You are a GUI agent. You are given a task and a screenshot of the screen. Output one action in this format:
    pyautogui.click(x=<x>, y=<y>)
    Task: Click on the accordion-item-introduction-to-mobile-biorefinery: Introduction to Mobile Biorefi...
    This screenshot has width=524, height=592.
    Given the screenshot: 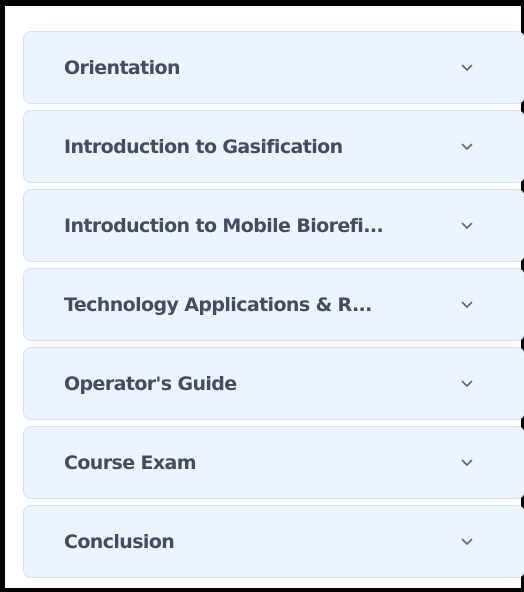 What is the action you would take?
    pyautogui.click(x=273, y=225)
    